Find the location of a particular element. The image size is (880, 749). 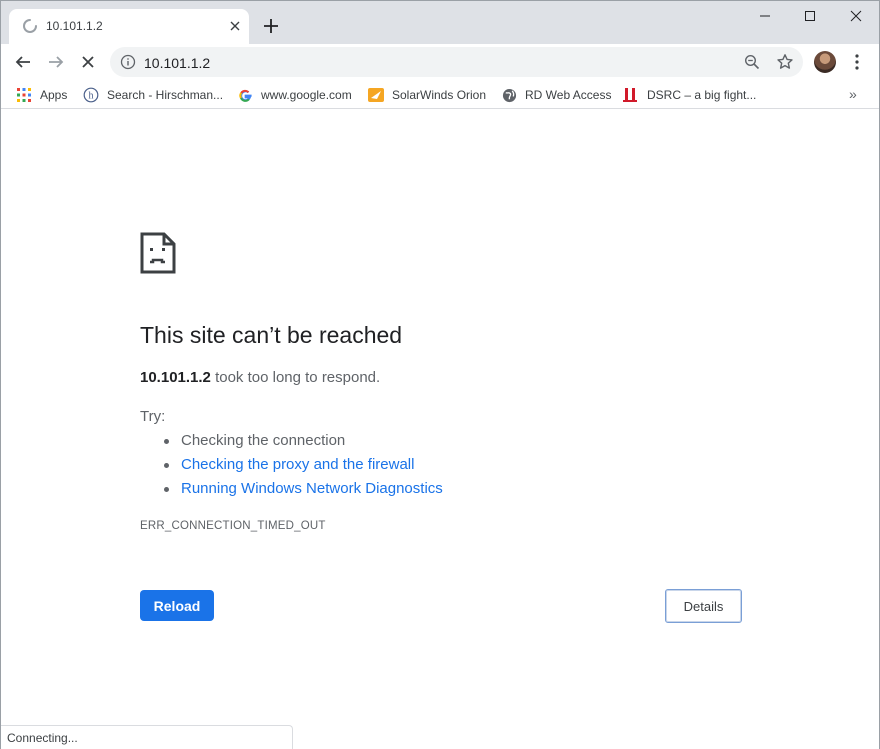

bookmark-label: SolarWinds Orion is located at coordinates (439, 95).